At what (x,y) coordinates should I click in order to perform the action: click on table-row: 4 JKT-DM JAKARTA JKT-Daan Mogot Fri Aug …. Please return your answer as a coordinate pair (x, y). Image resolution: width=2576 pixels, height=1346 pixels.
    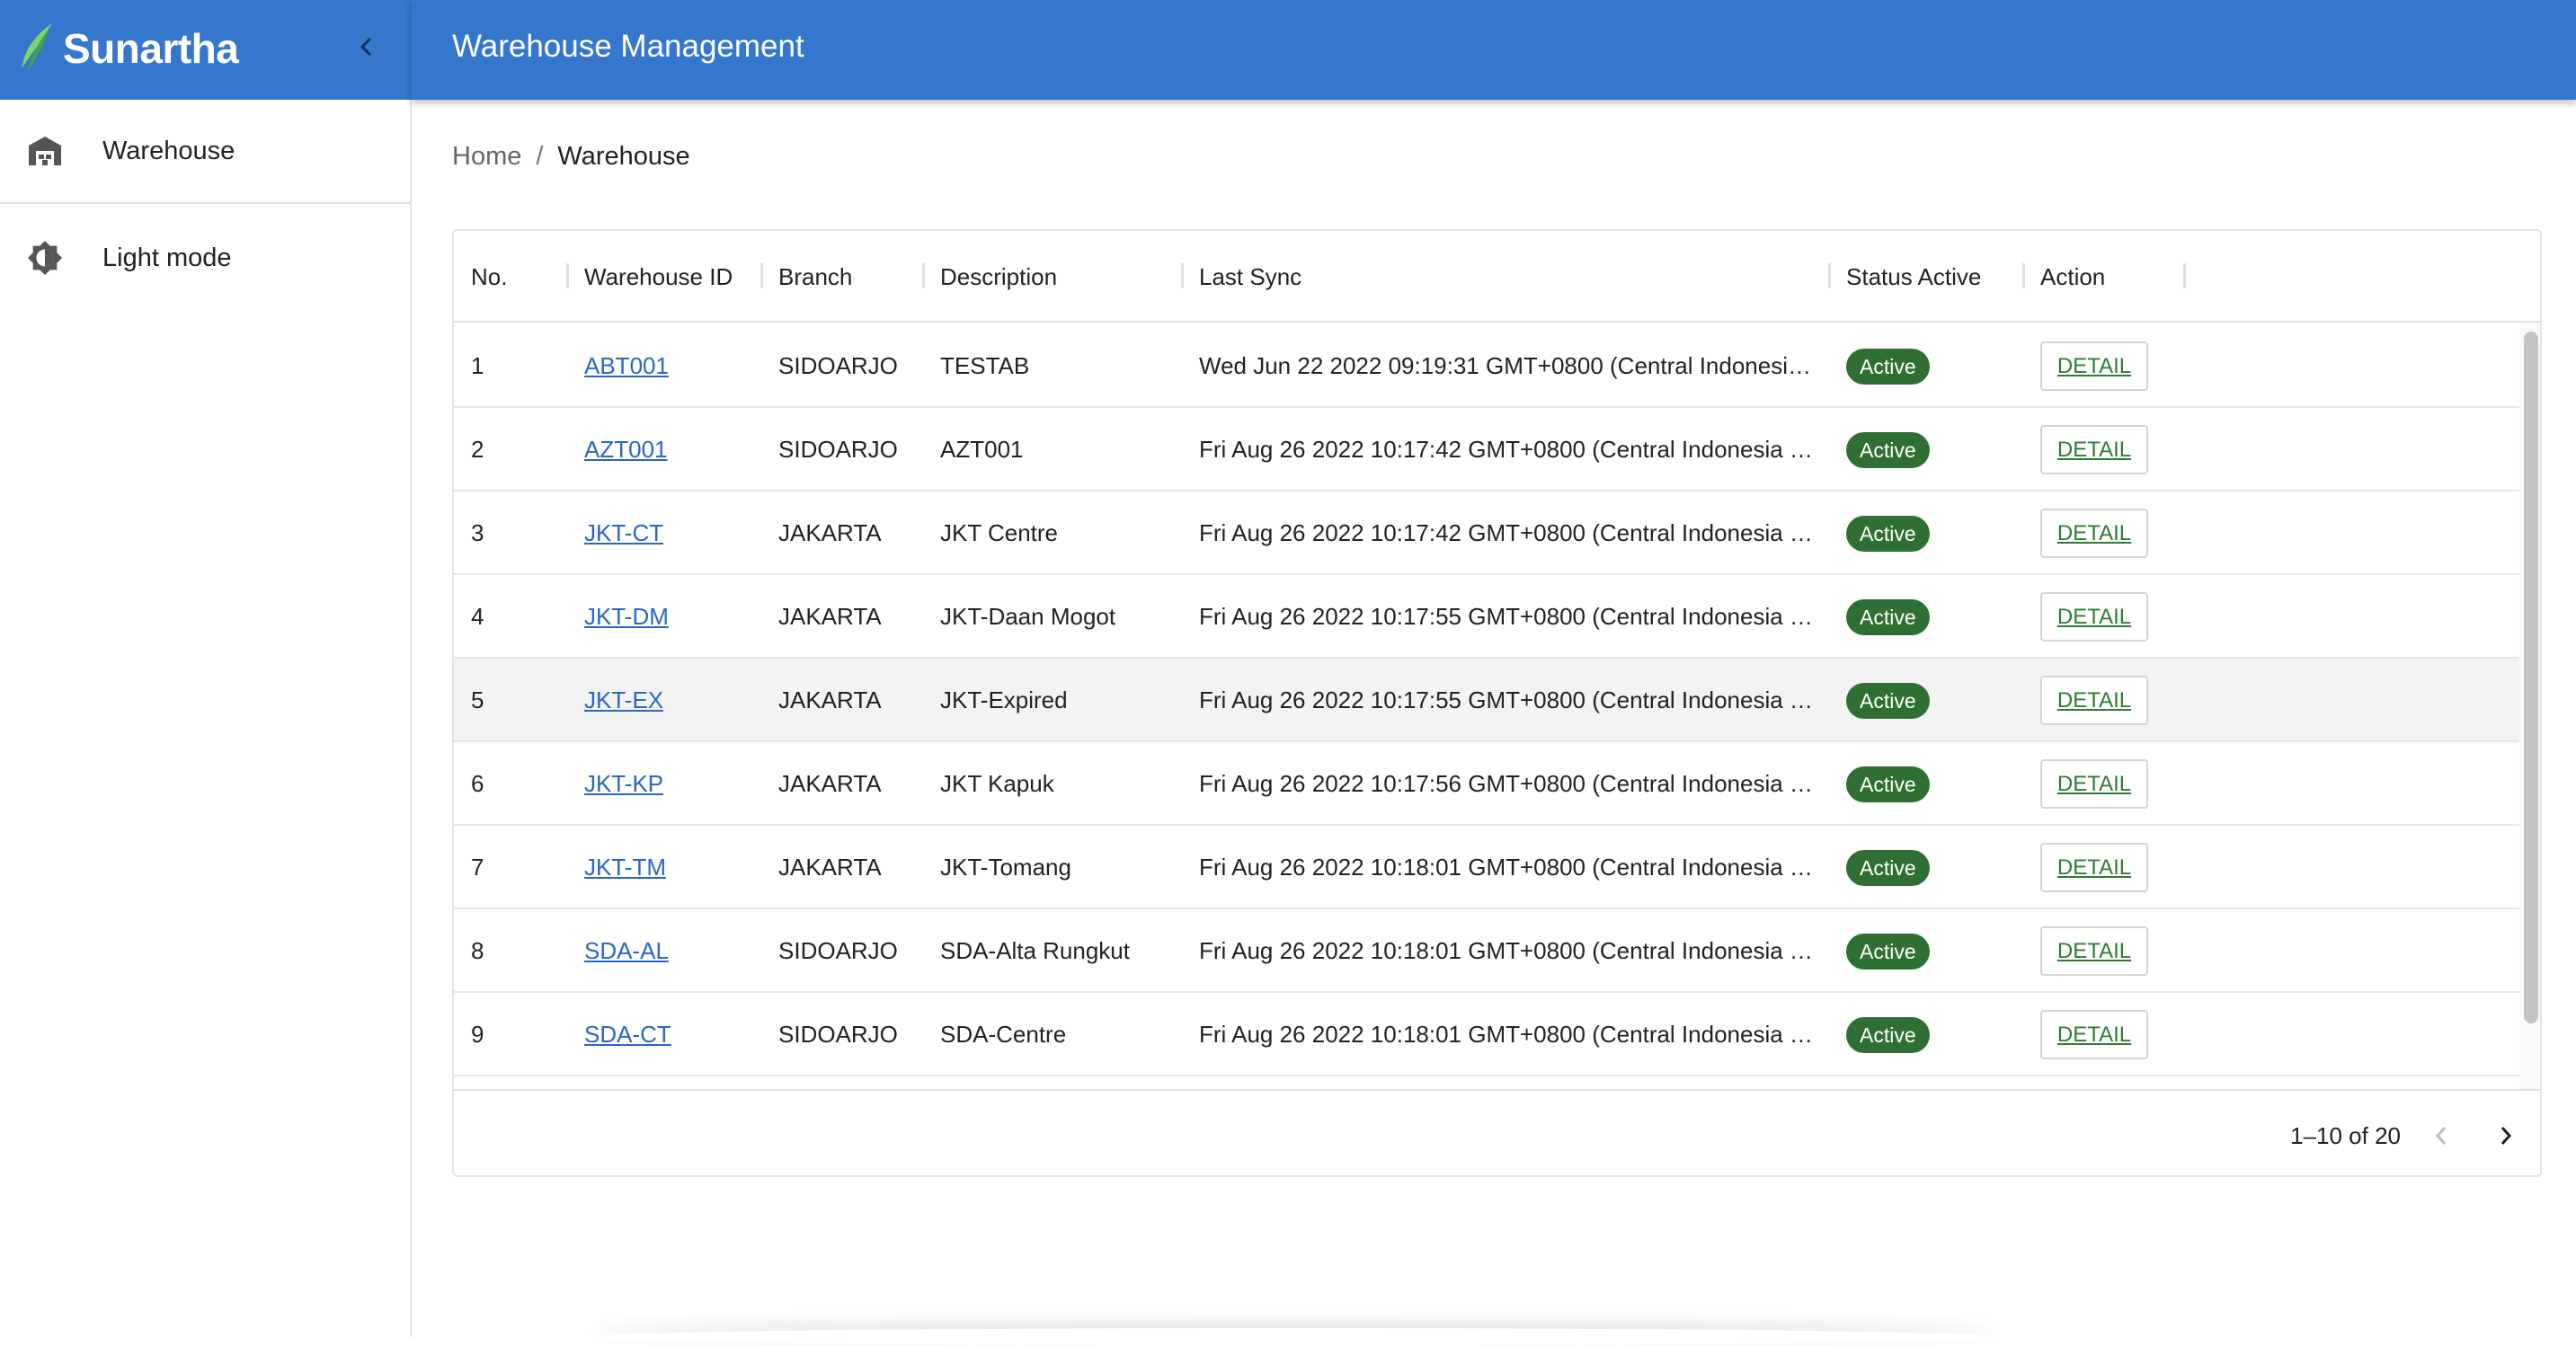
    Looking at the image, I should click on (1486, 617).